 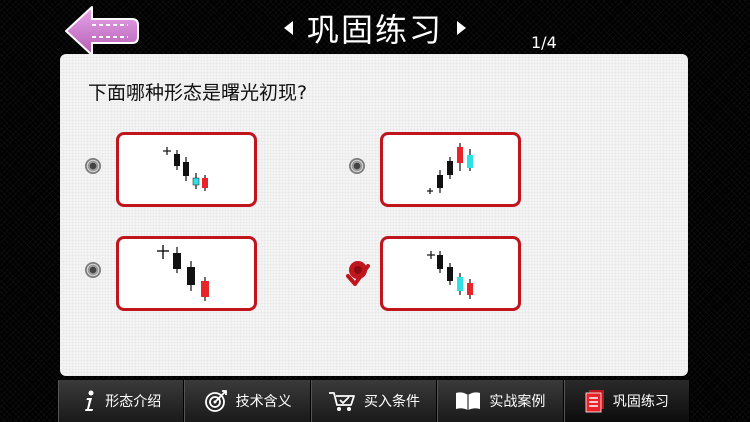 What do you see at coordinates (342, 401) in the screenshot?
I see `cart-icon` at bounding box center [342, 401].